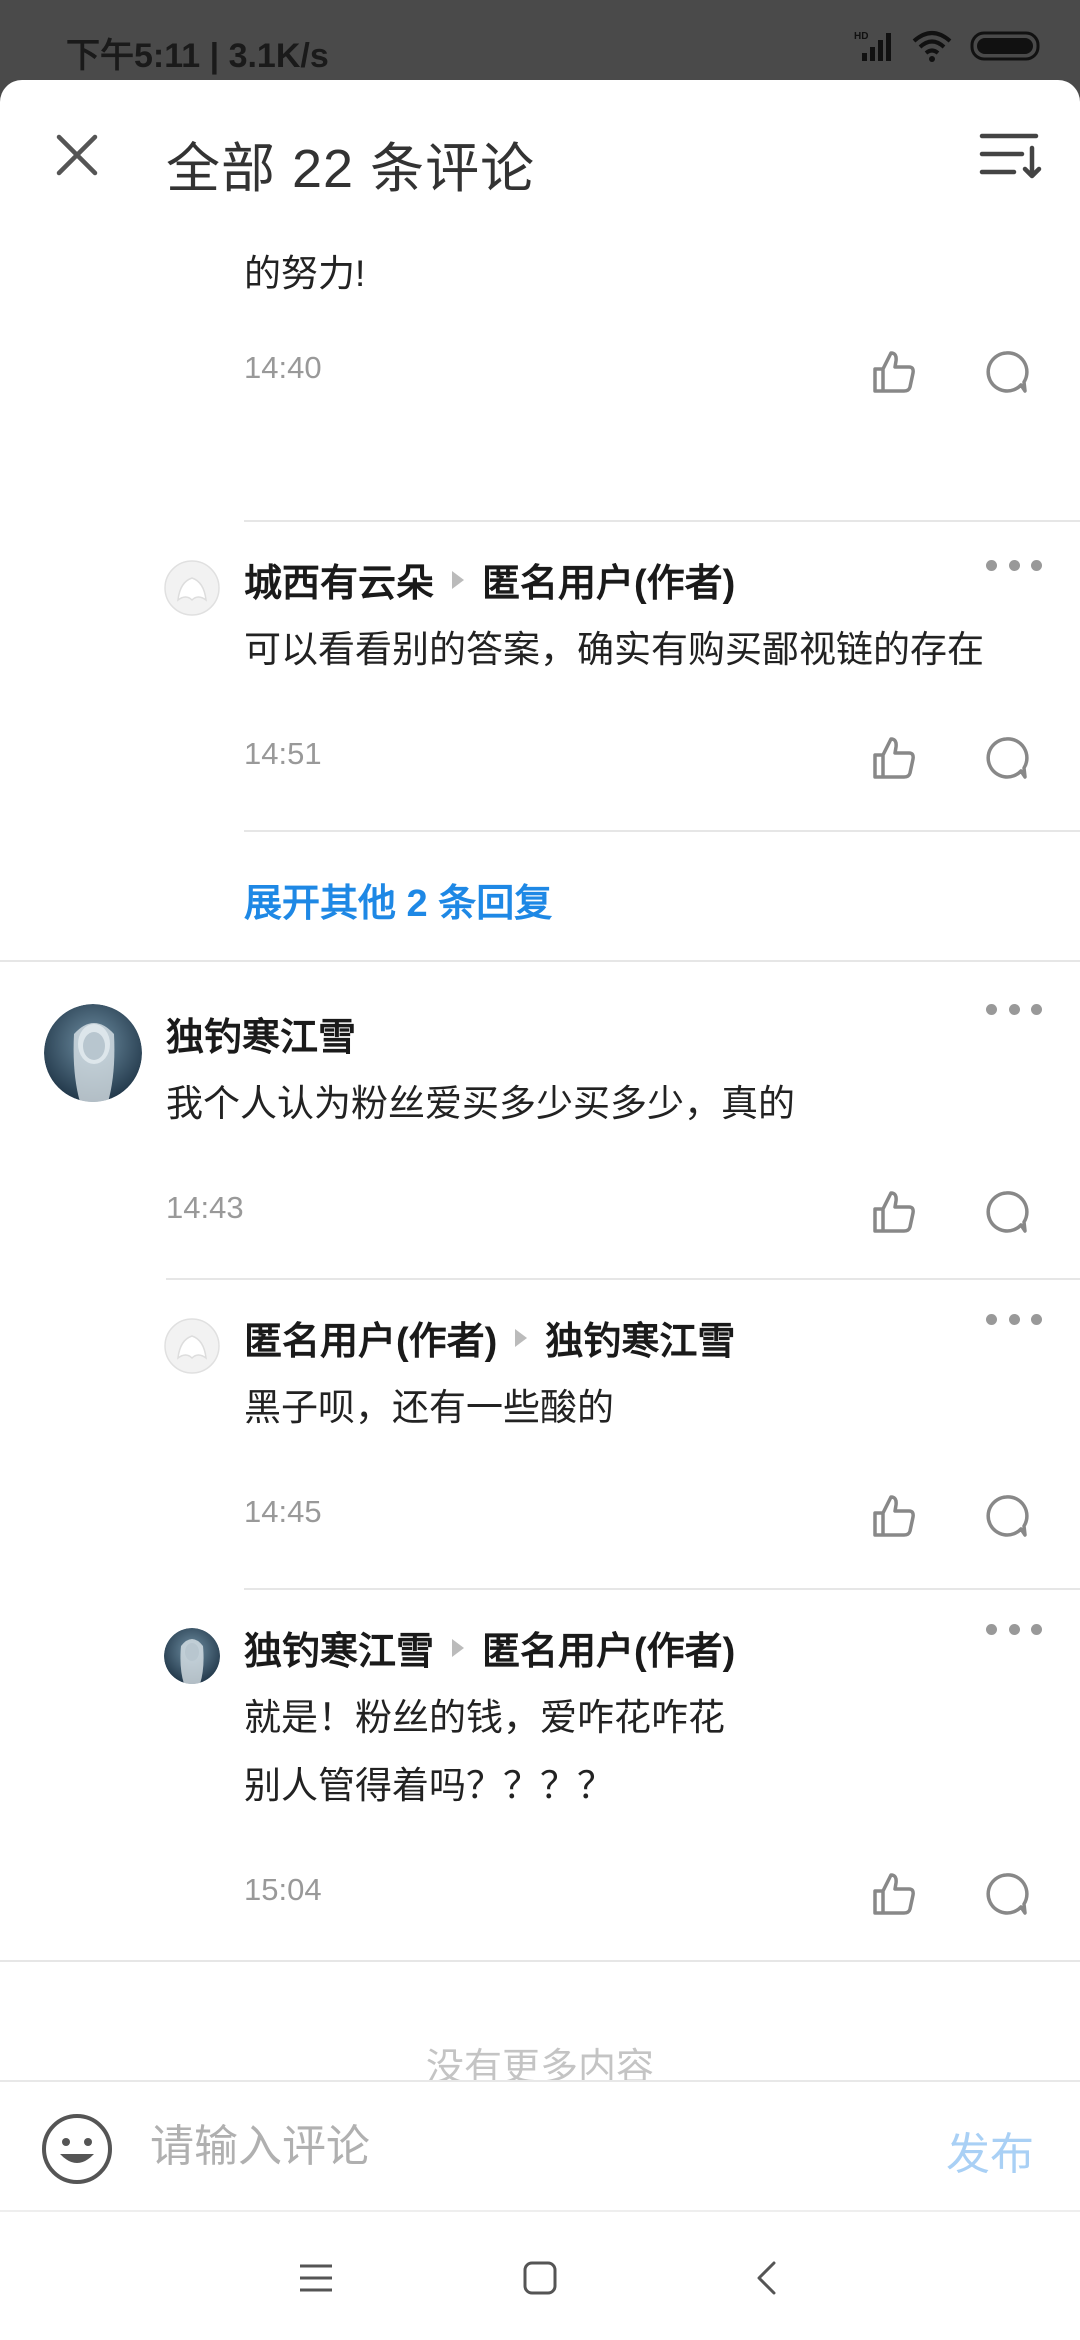 The height and width of the screenshot is (2340, 1080). Describe the element at coordinates (990, 2150) in the screenshot. I see `publish-button: 发布` at that location.